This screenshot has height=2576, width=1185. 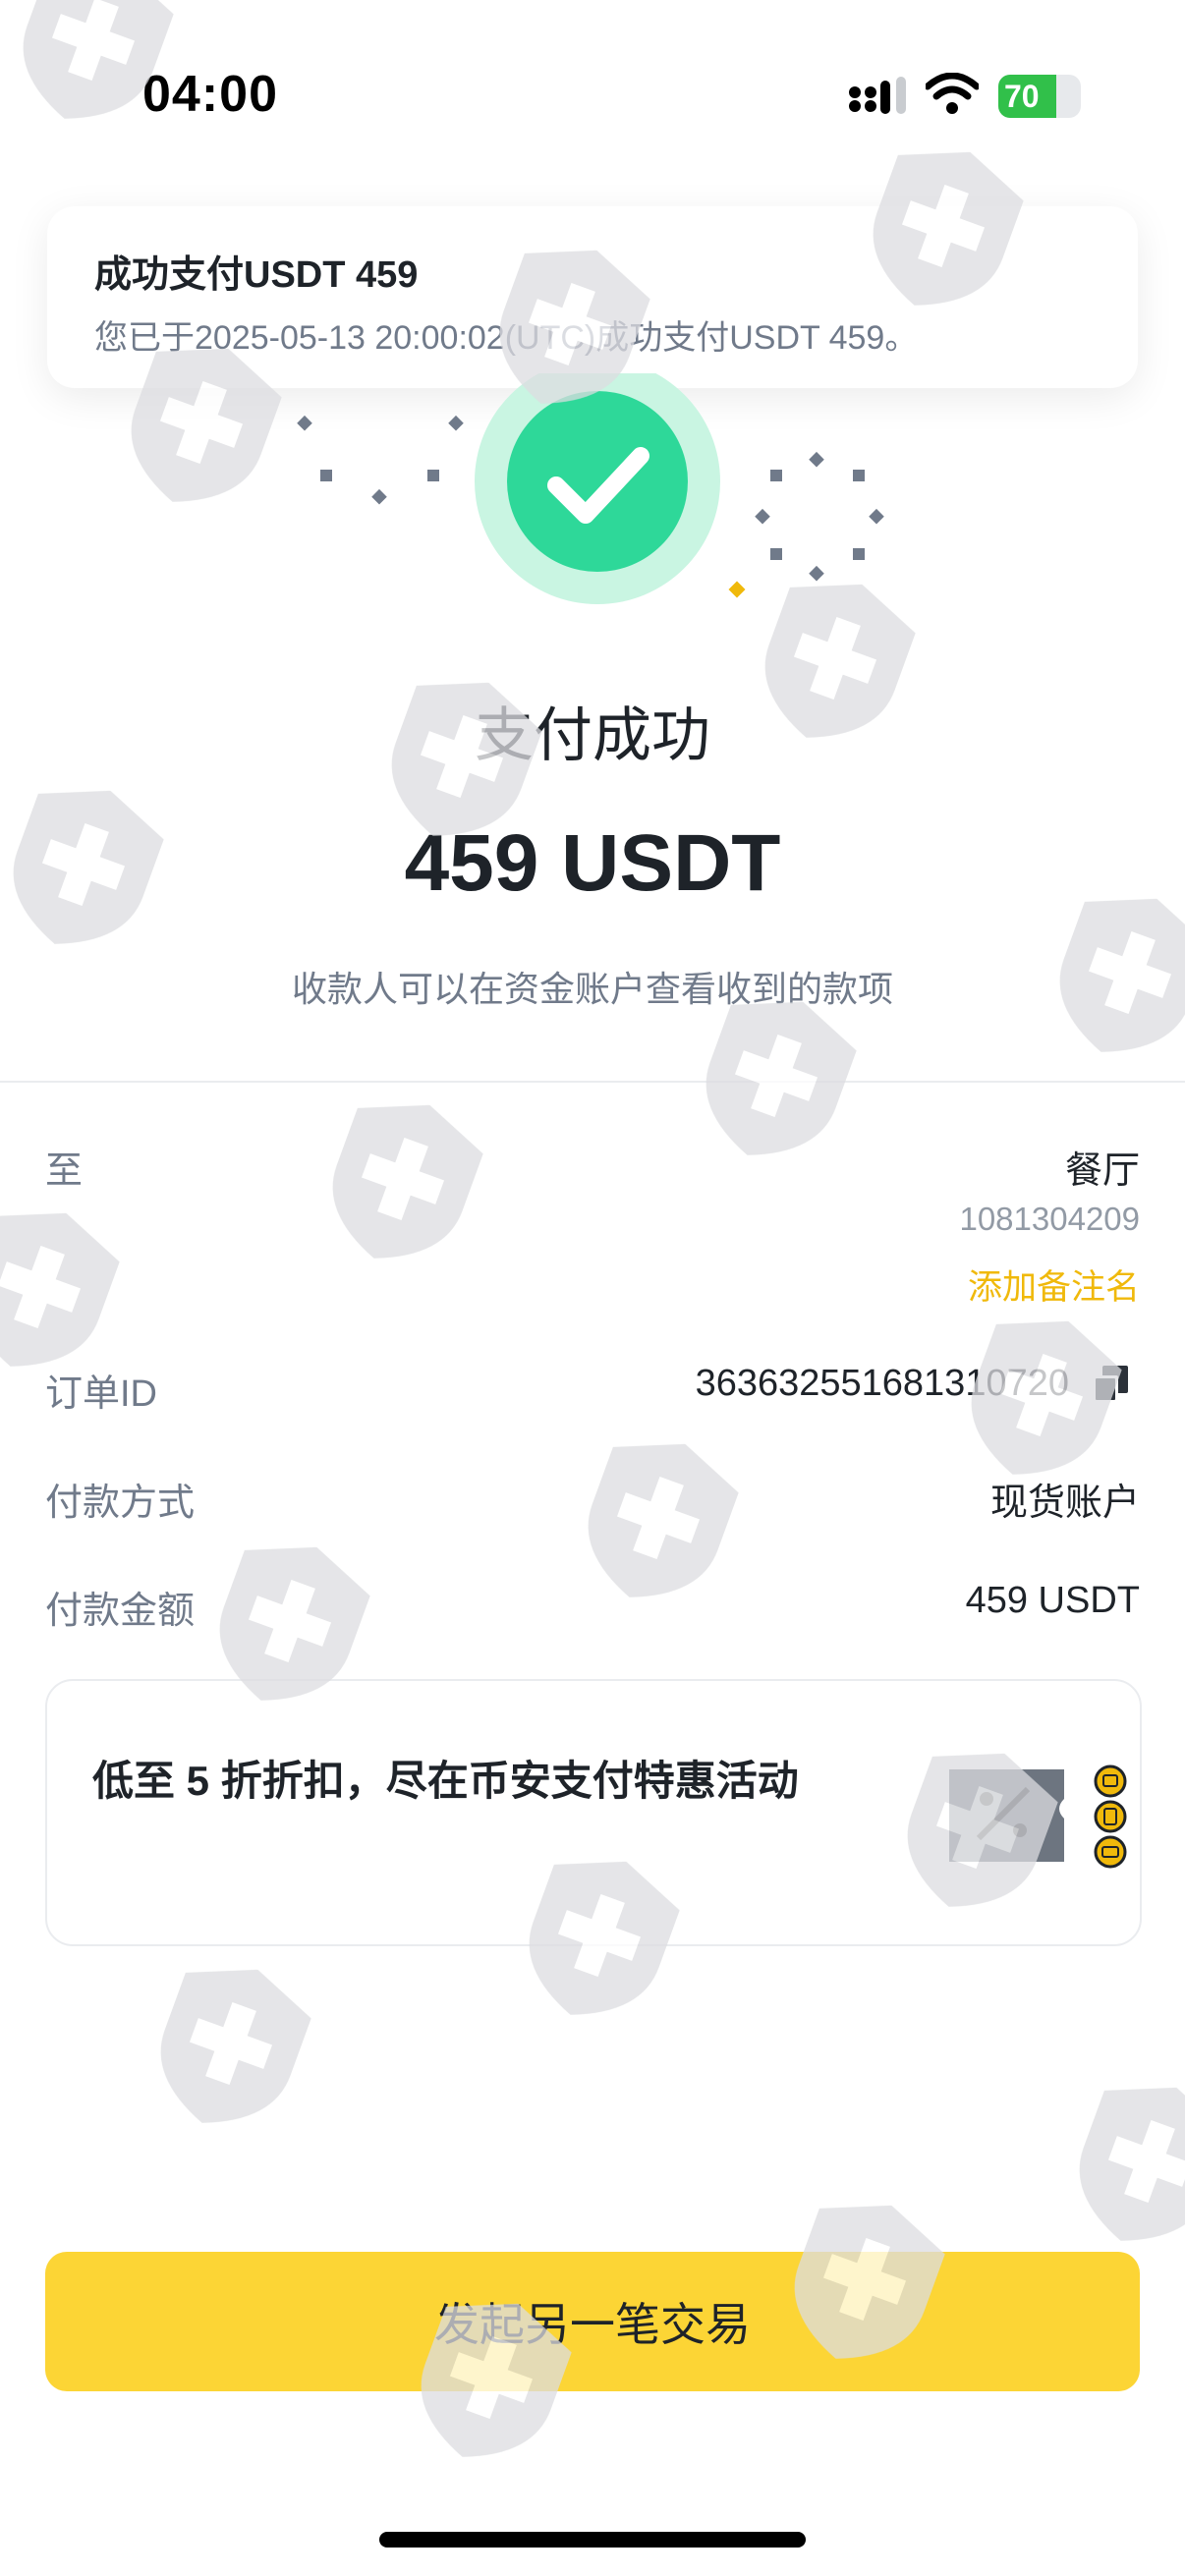 What do you see at coordinates (592, 735) in the screenshot?
I see `payment-status-title: 支付成功` at bounding box center [592, 735].